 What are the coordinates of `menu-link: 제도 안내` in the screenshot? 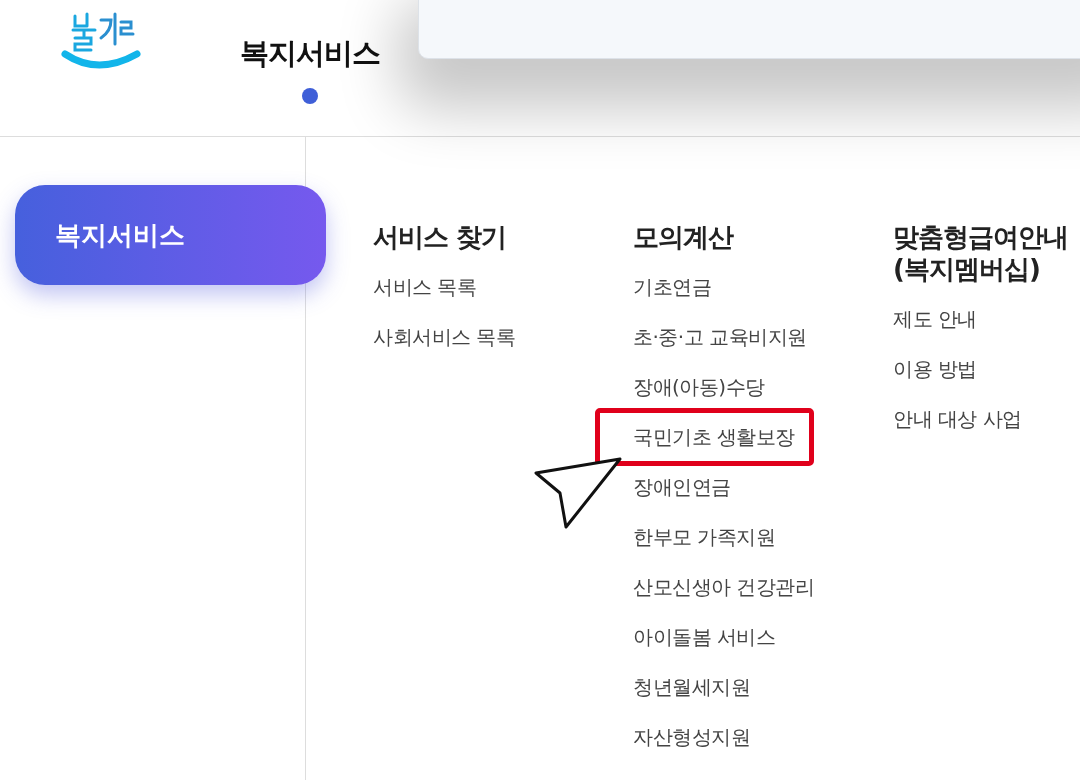 It's located at (935, 319).